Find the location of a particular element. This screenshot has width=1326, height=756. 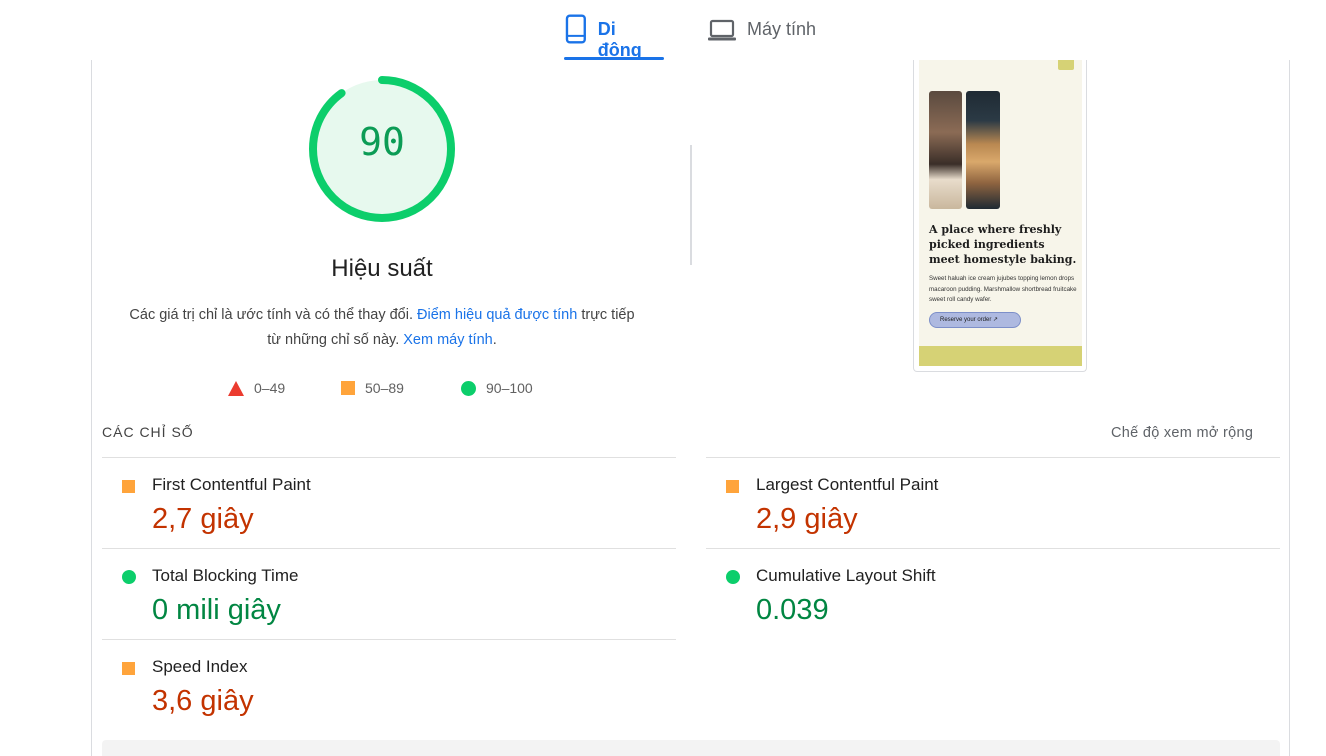

tab-desktop: Máy tính is located at coordinates (767, 37).